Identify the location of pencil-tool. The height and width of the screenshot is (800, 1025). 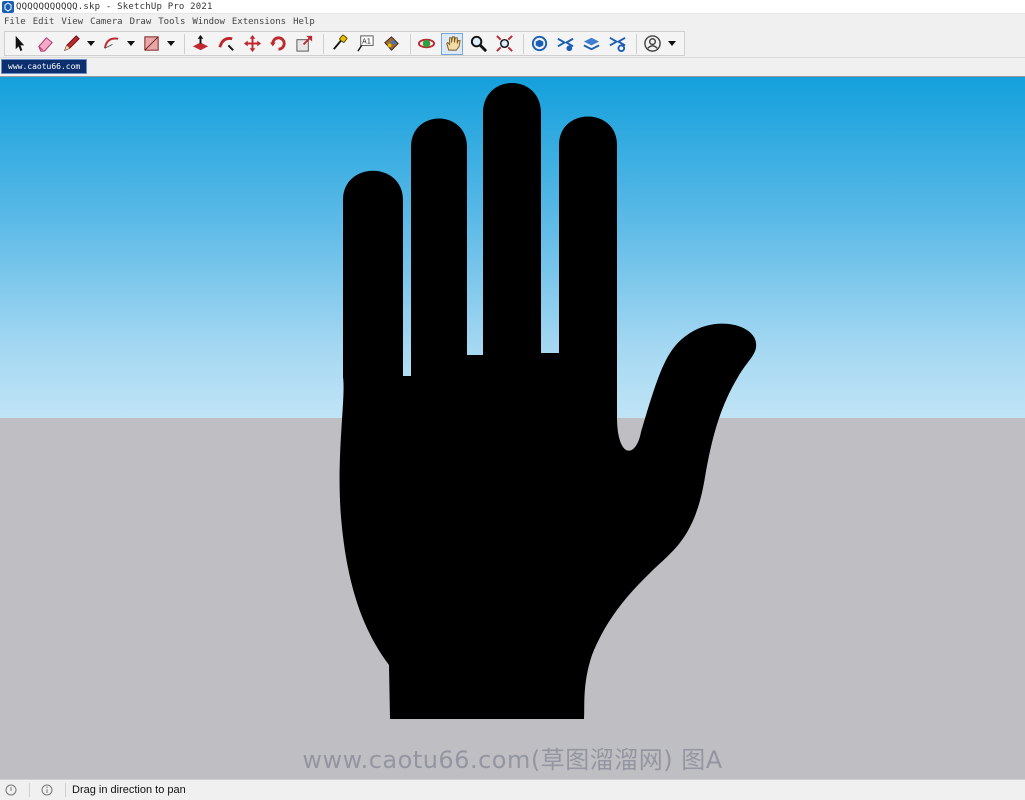
(71, 44).